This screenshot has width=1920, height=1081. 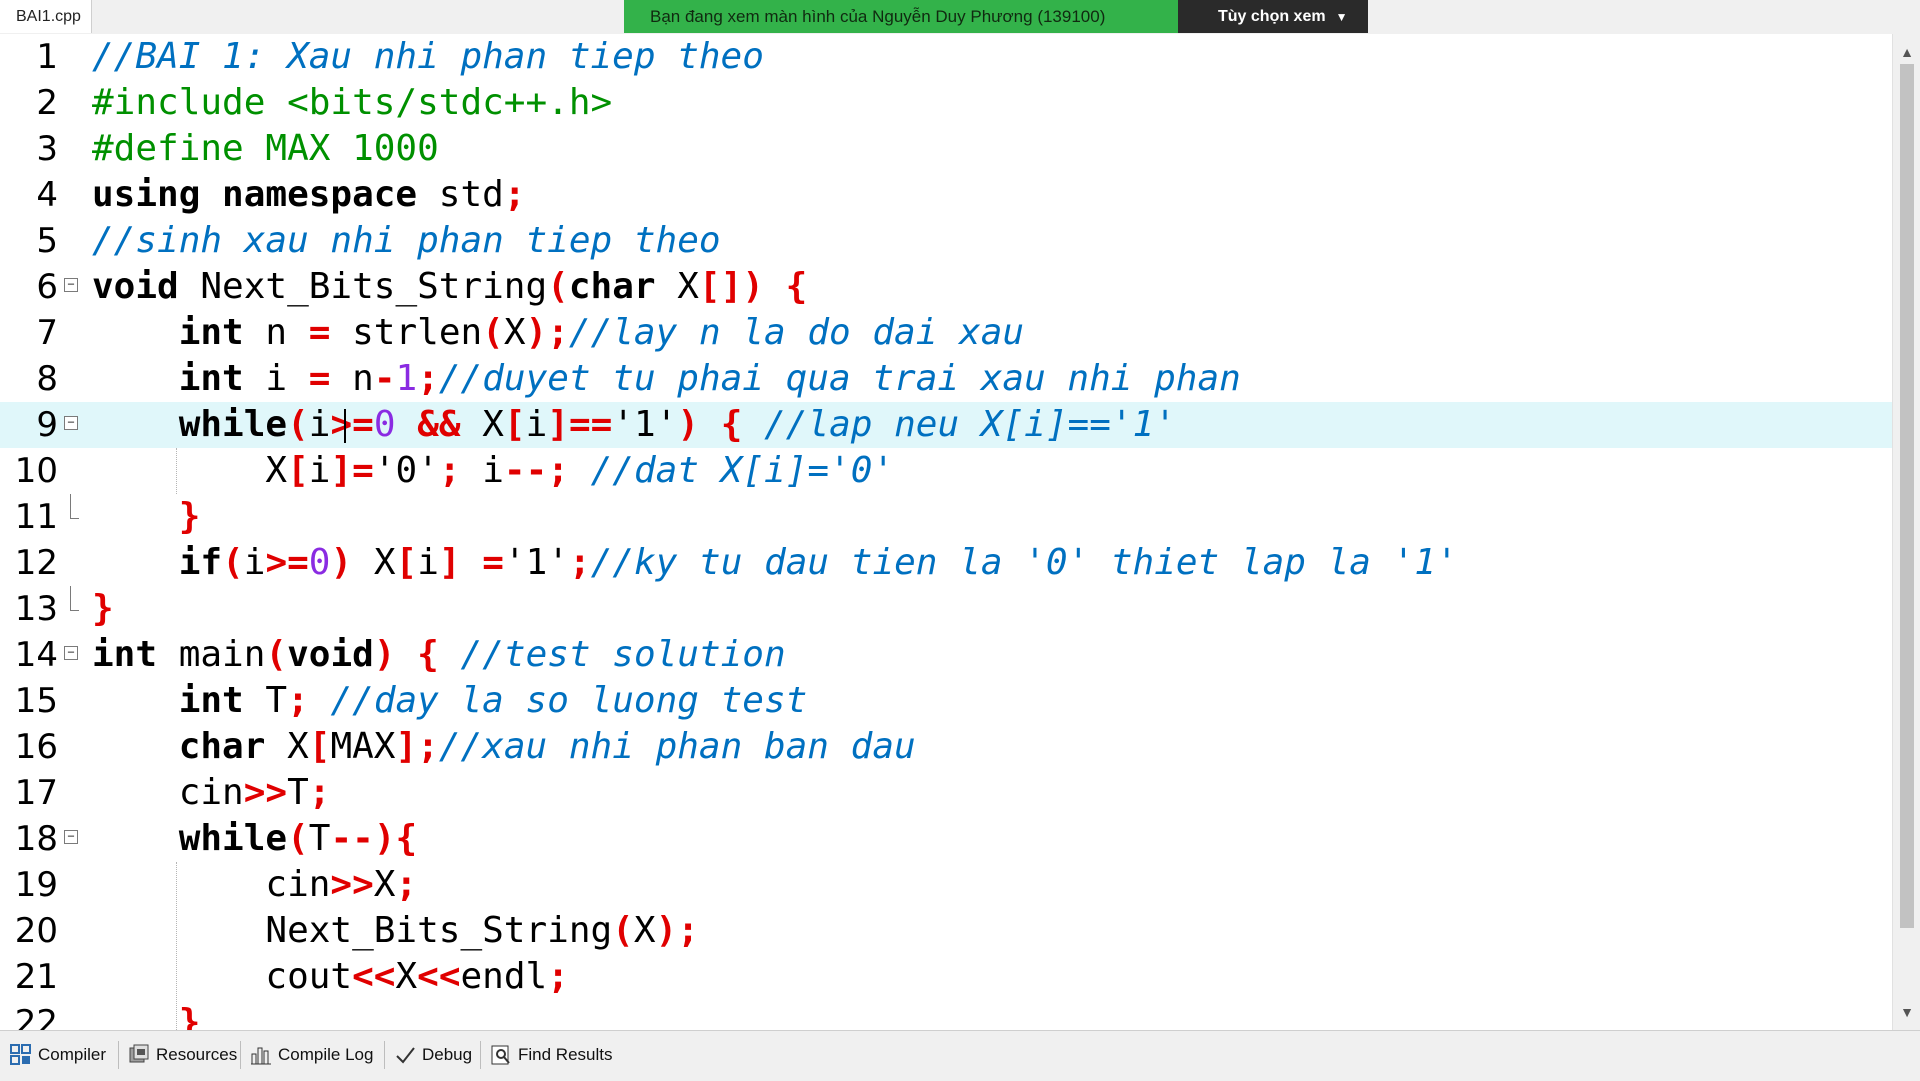 I want to click on line-number: 5, so click(x=47, y=241).